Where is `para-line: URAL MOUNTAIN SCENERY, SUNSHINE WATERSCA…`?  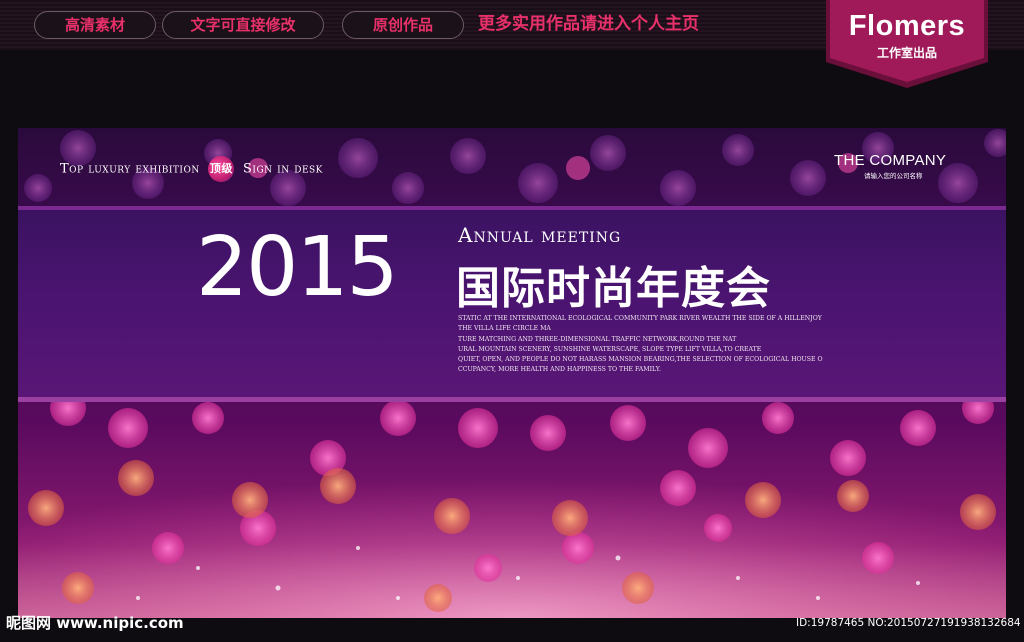
para-line: URAL MOUNTAIN SCENERY, SUNSHINE WATERSCA… is located at coordinates (610, 349).